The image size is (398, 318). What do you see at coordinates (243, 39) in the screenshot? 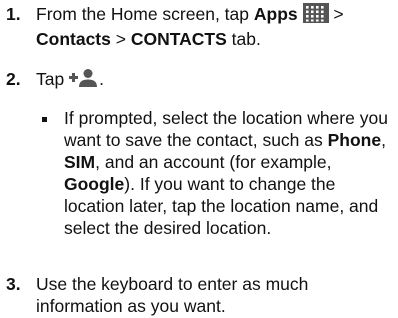
I see `step-1-text-end: tab.` at bounding box center [243, 39].